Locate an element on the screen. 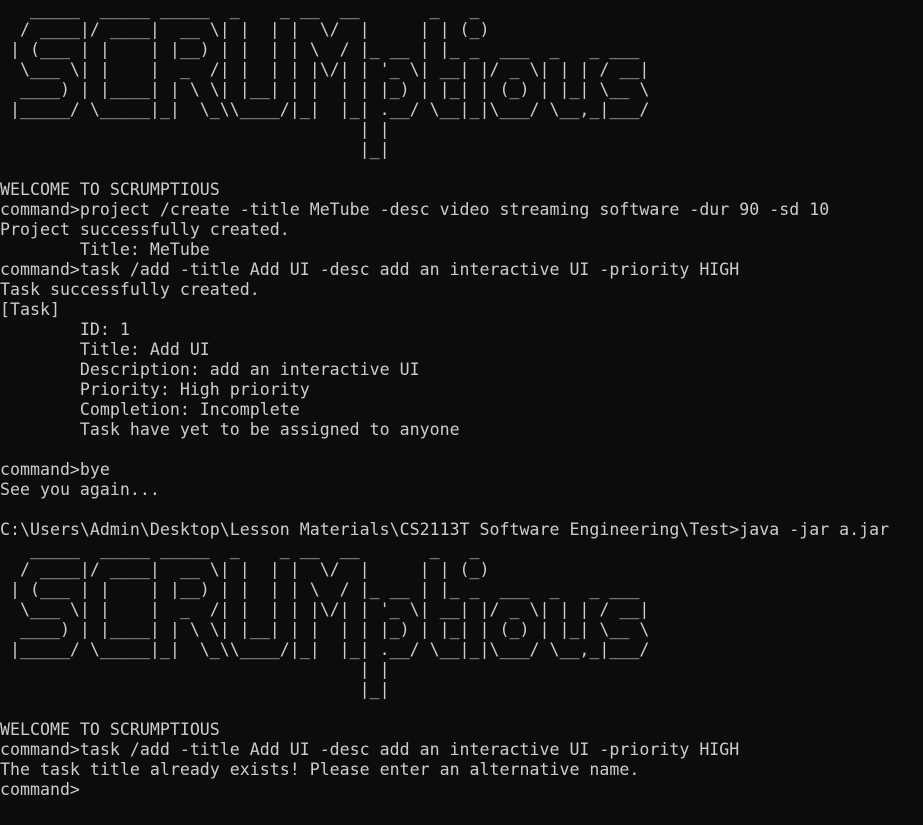 This screenshot has height=825, width=923. output-line: Title: MeTube is located at coordinates (105, 249).